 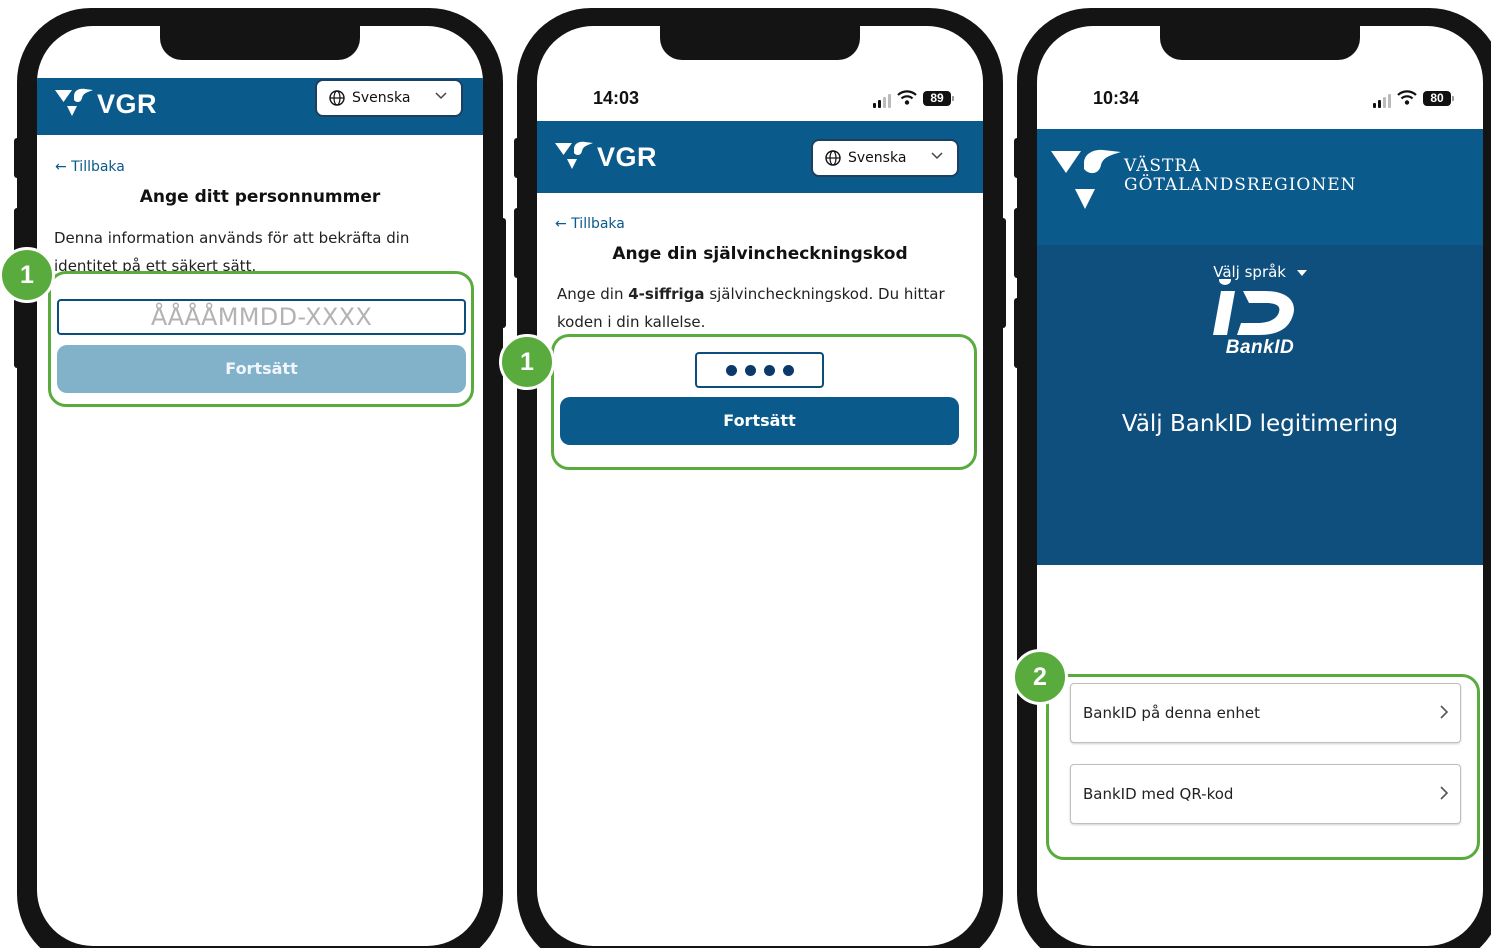 What do you see at coordinates (938, 98) in the screenshot?
I see `battery-icon: 89` at bounding box center [938, 98].